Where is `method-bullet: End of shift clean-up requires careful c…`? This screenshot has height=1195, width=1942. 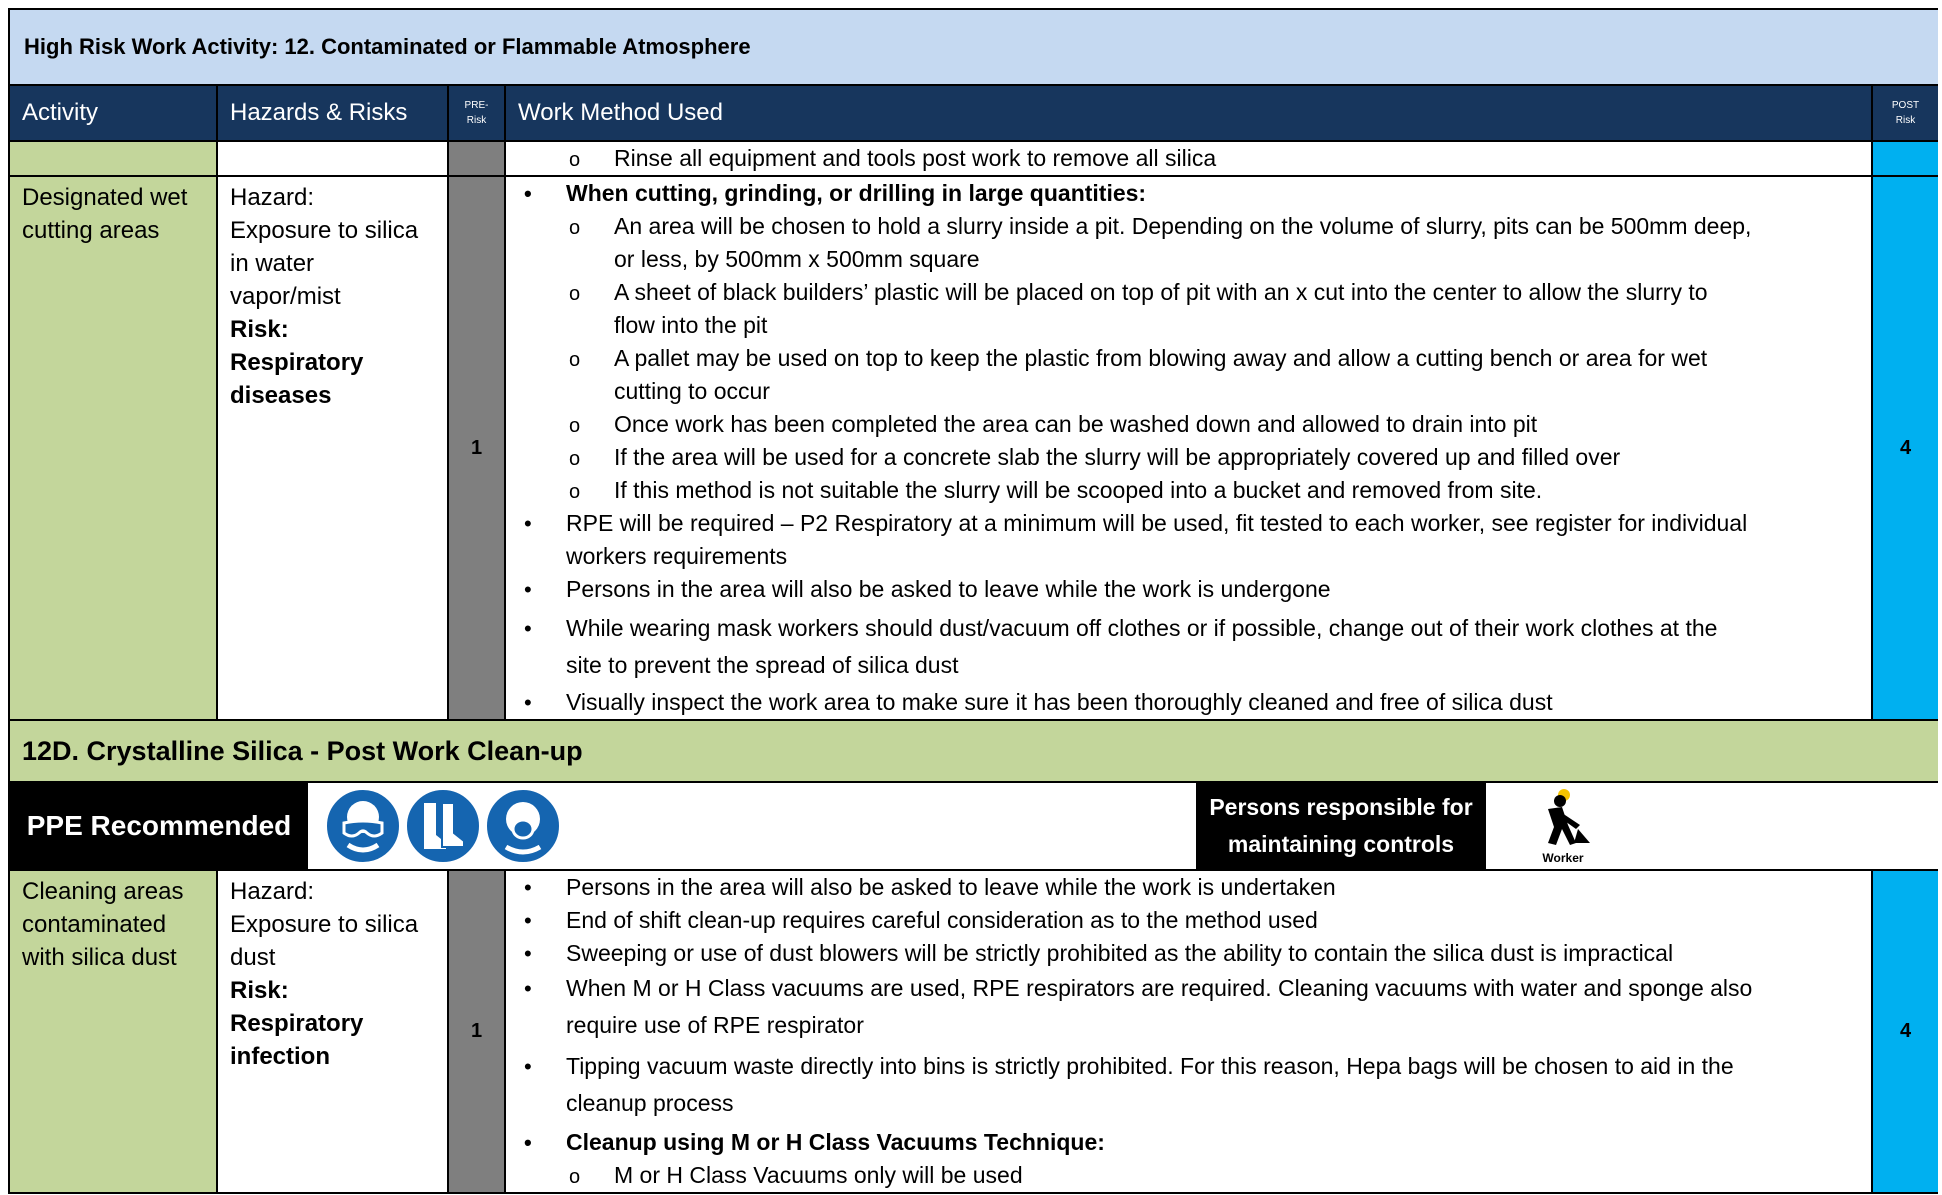 method-bullet: End of shift clean-up requires careful c… is located at coordinates (1178, 920).